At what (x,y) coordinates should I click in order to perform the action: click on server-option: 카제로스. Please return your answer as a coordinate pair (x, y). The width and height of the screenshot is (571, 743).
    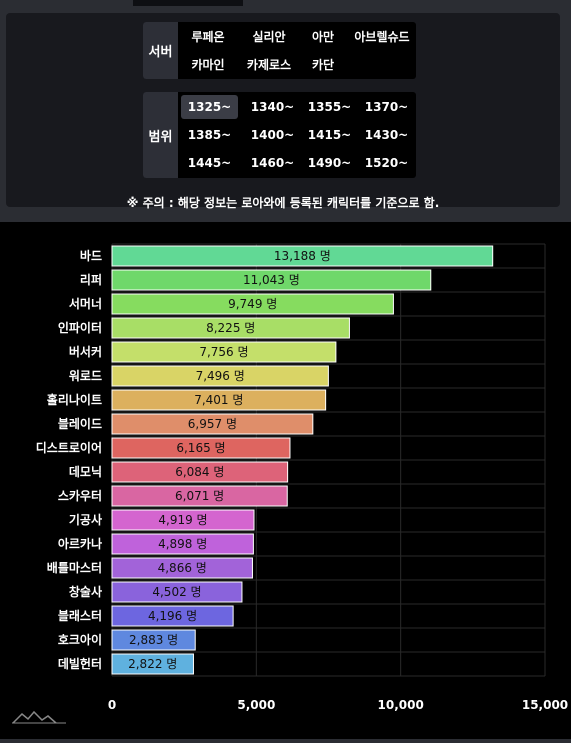
    Looking at the image, I should click on (269, 64).